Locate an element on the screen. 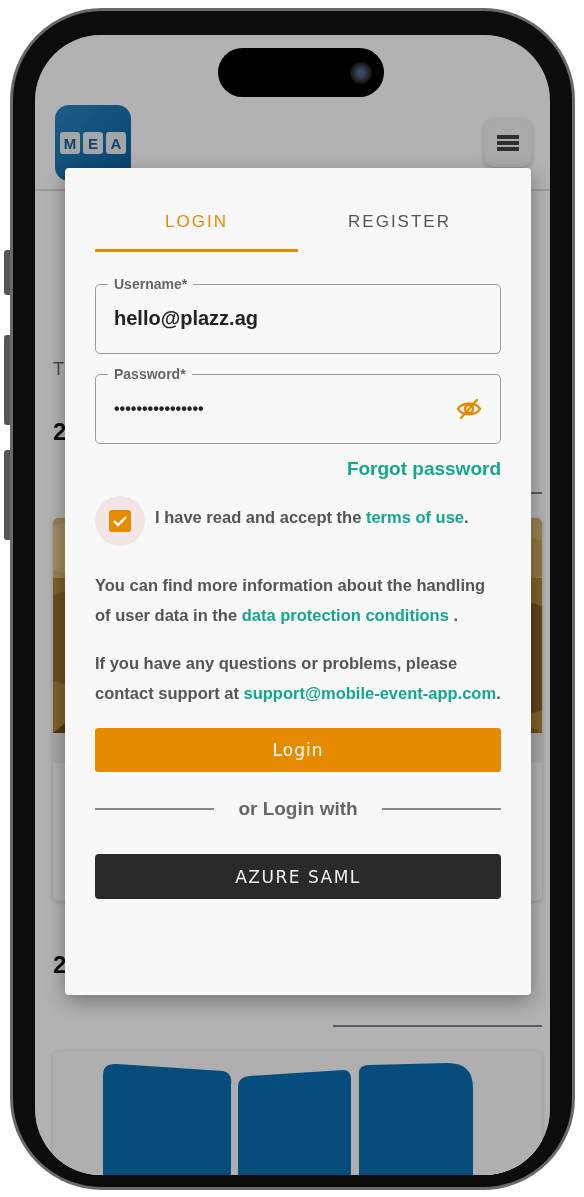 The height and width of the screenshot is (1197, 584). terms-text: I have read and accept the terms of use. is located at coordinates (312, 517).